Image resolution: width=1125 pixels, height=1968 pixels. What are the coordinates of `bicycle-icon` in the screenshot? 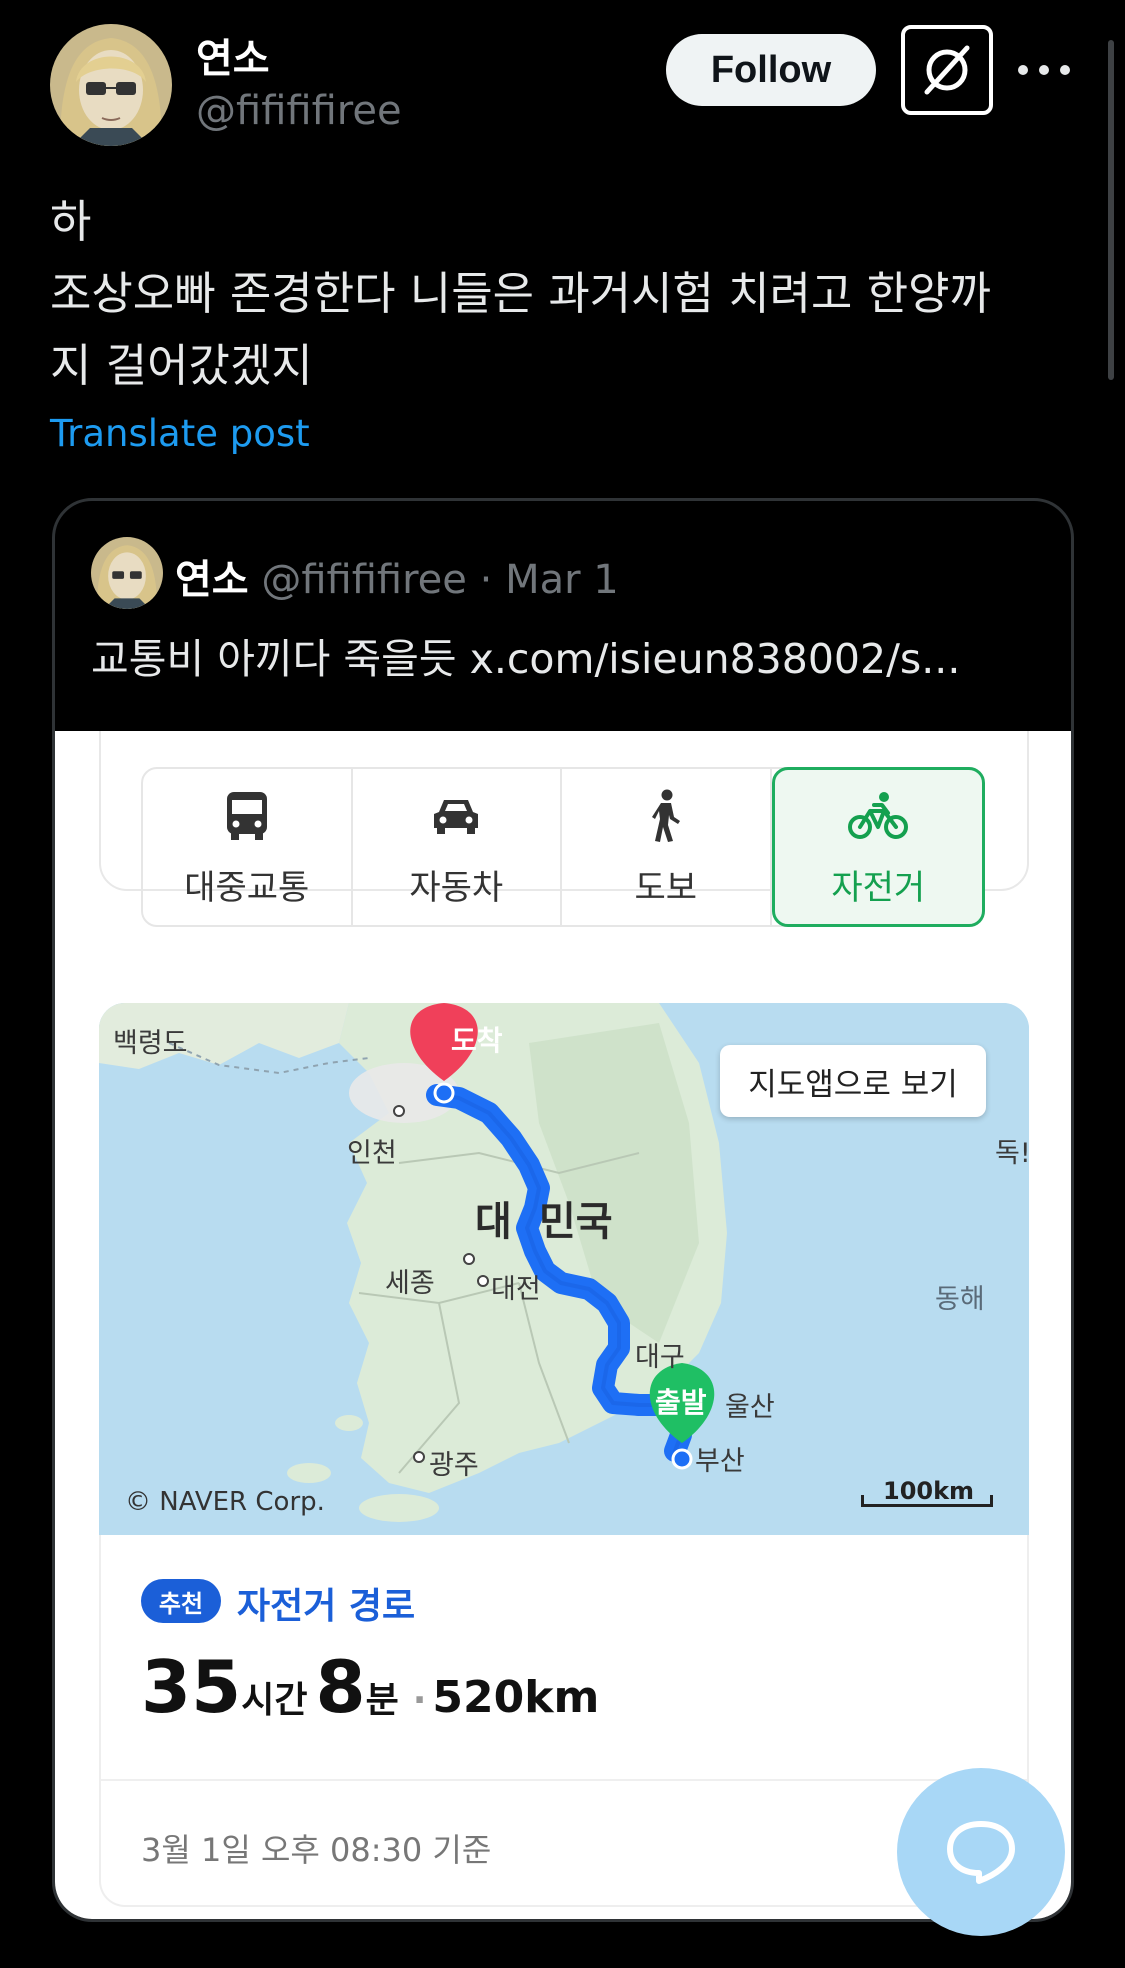 It's located at (878, 815).